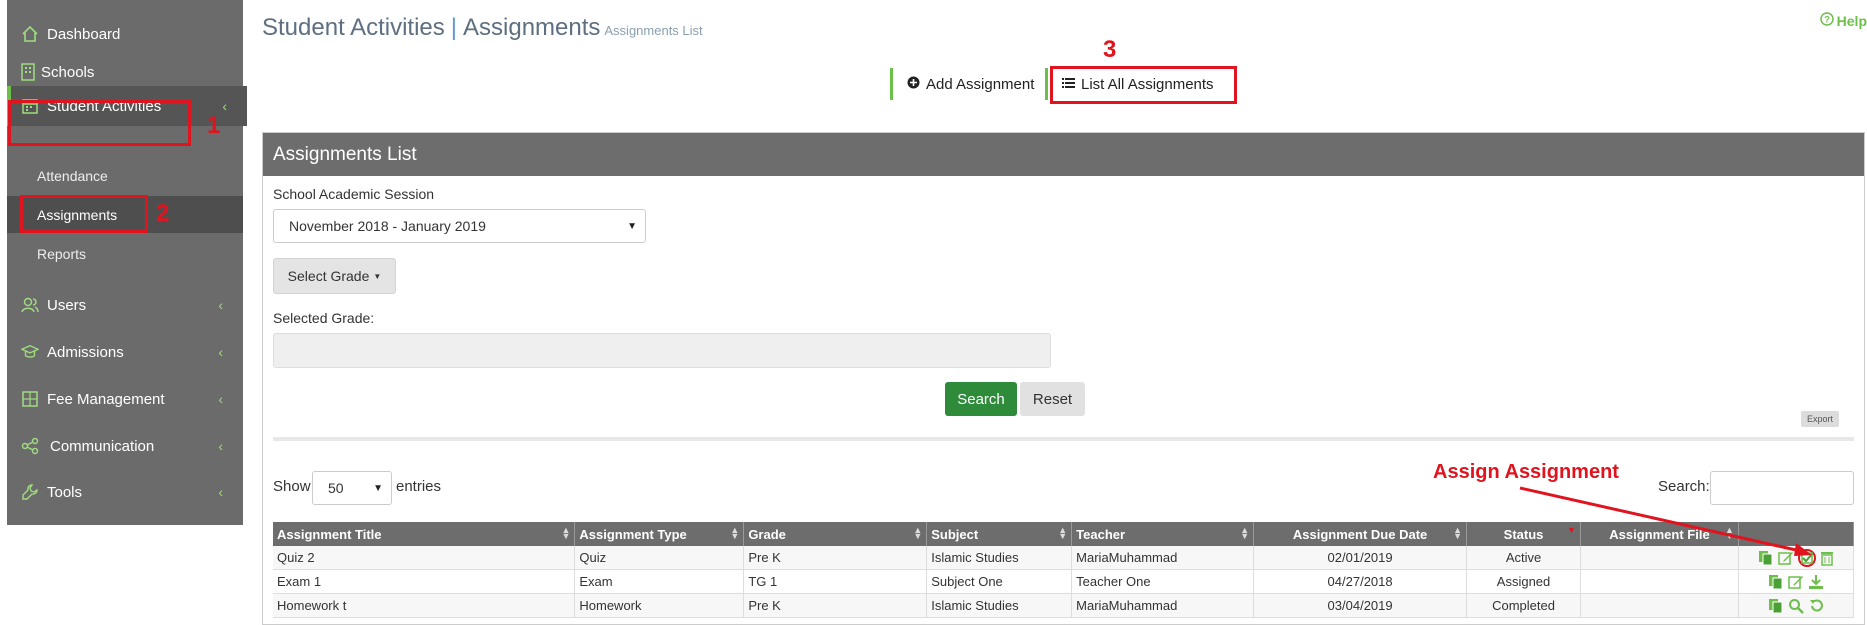 This screenshot has height=625, width=1867. I want to click on column-header-subject: Subject ▲ ▼, so click(999, 534).